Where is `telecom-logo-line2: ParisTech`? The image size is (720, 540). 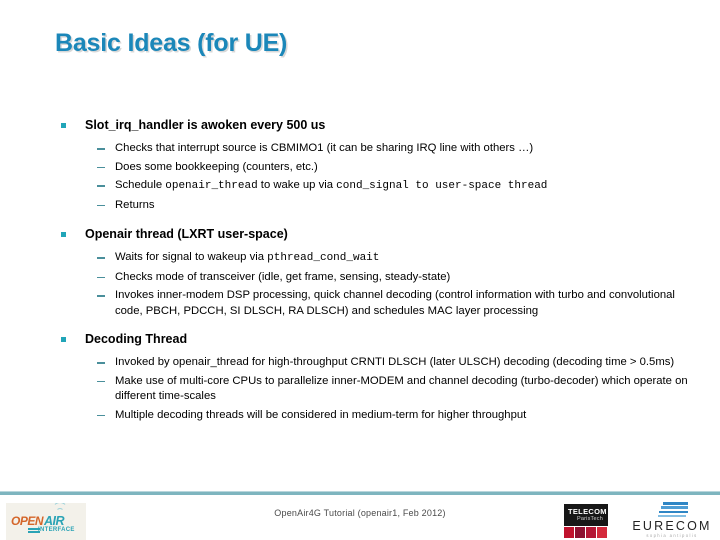 telecom-logo-line2: ParisTech is located at coordinates (590, 519).